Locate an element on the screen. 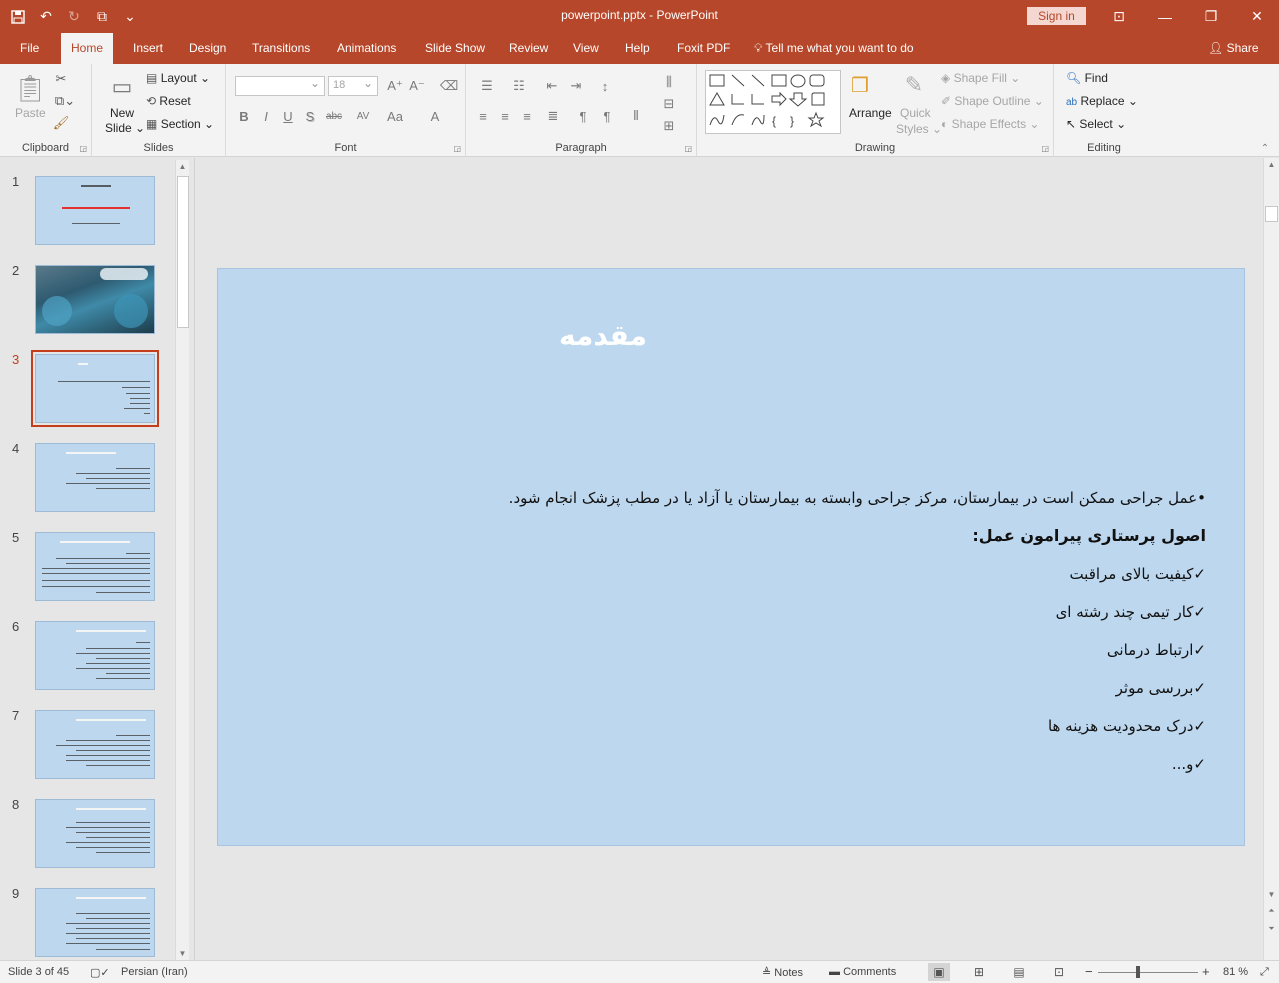 The width and height of the screenshot is (1279, 983). font-size-dropdown: 18 is located at coordinates (353, 86).